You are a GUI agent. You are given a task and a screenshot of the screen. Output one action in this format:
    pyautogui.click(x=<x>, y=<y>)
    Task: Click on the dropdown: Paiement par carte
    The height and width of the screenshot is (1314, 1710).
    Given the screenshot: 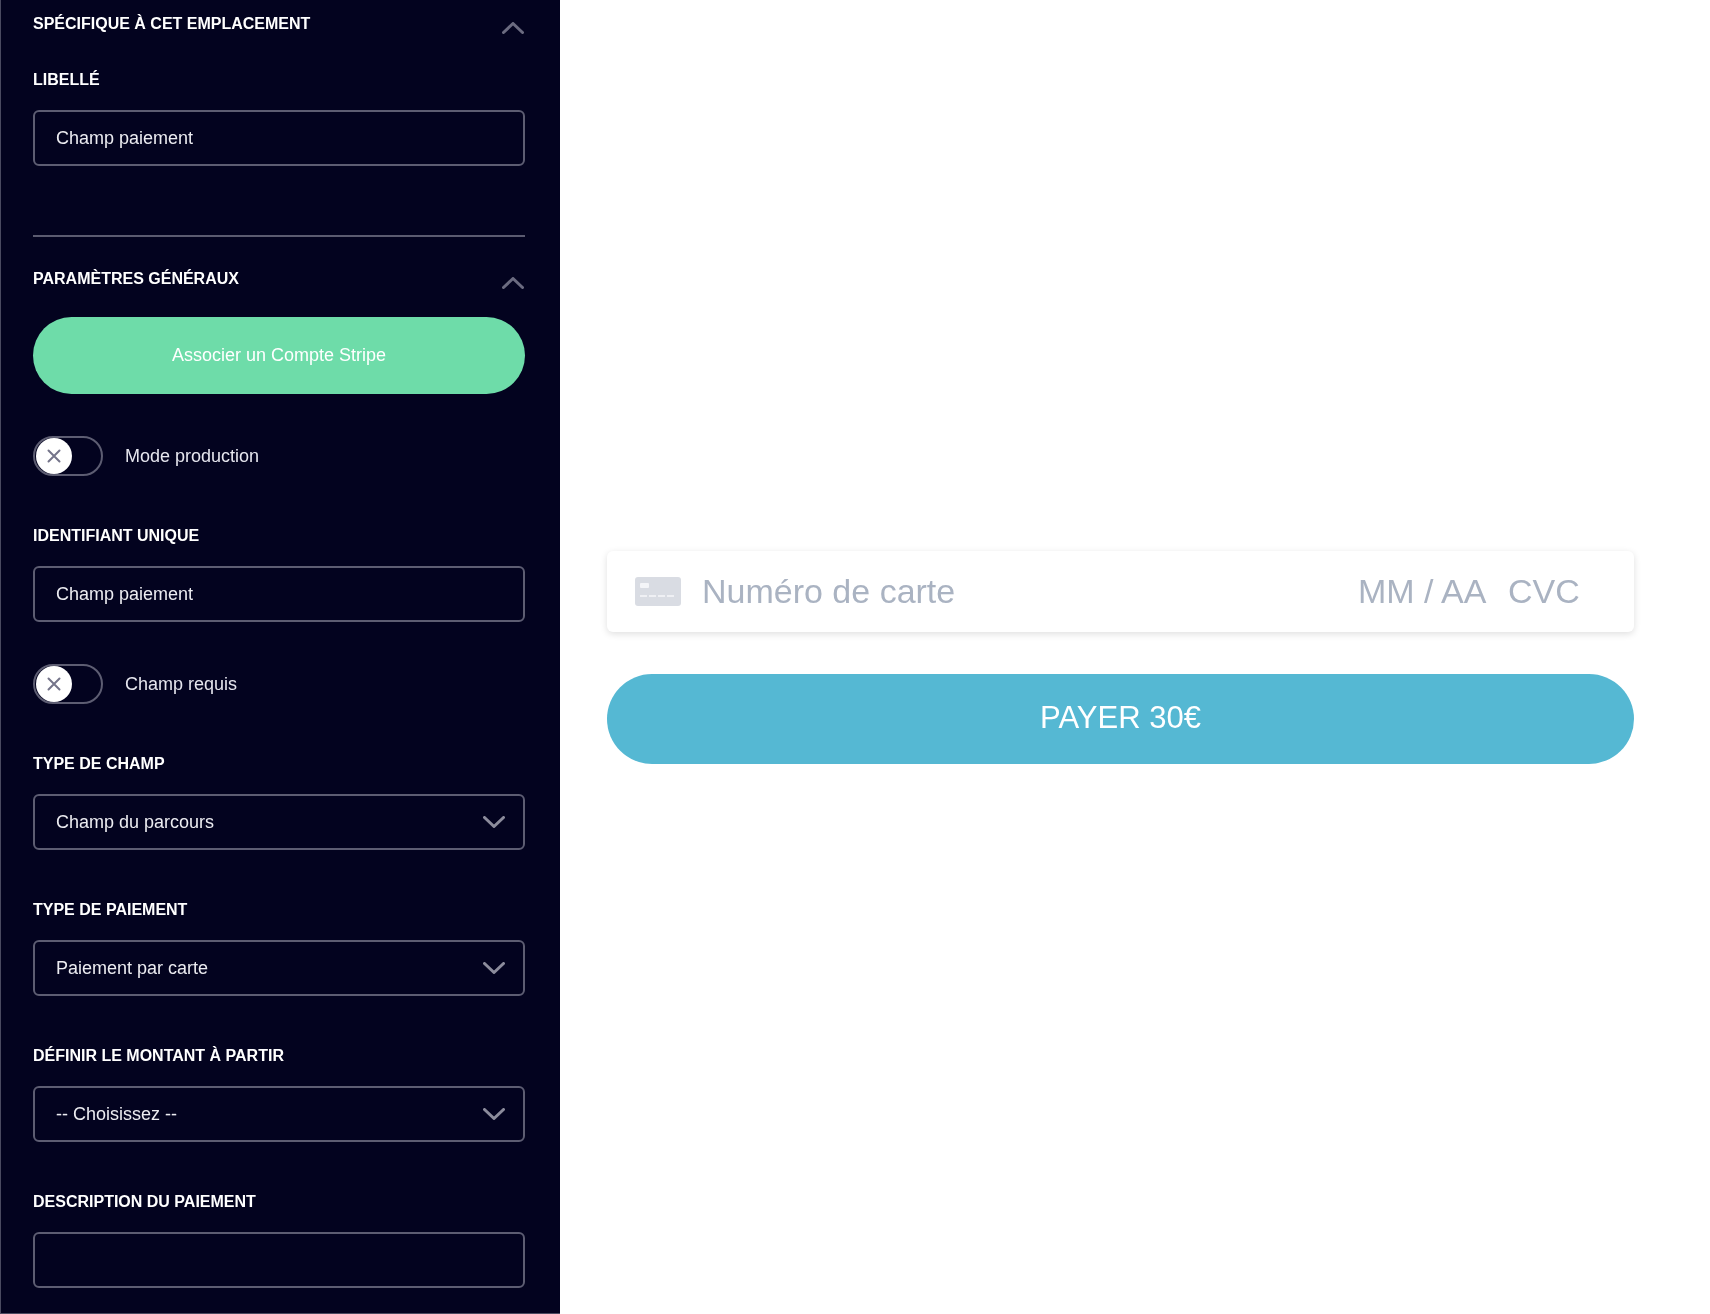 What is the action you would take?
    pyautogui.click(x=279, y=968)
    